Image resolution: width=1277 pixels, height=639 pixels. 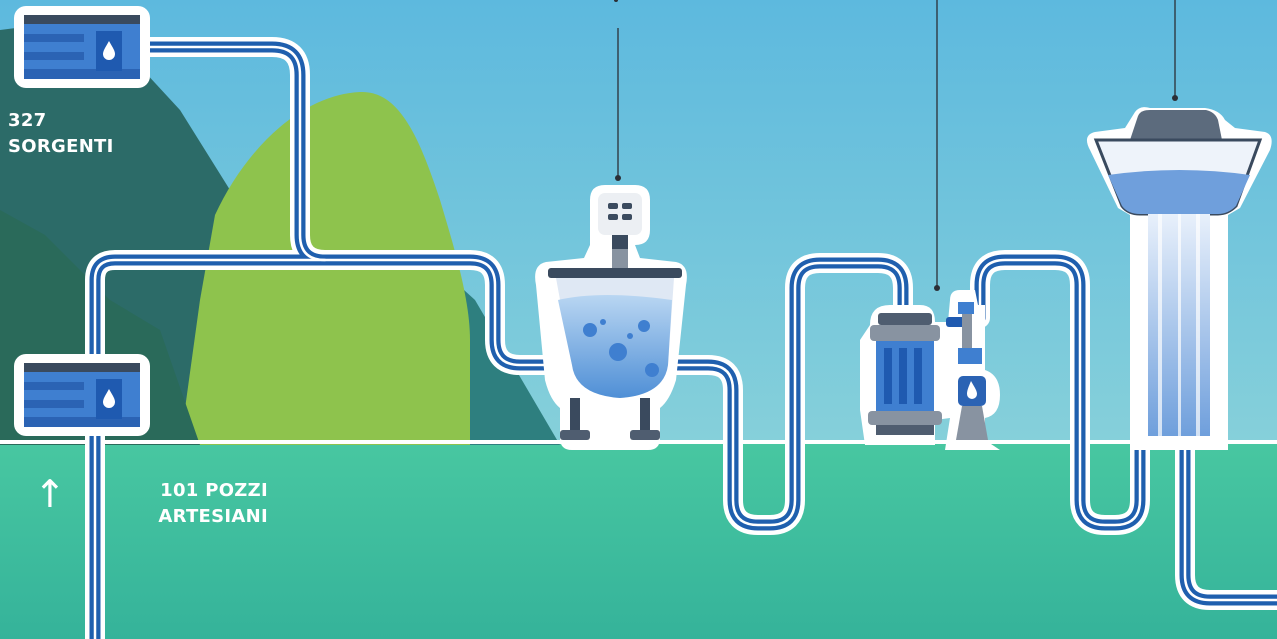 I want to click on wells-name: POZZI, so click(x=236, y=490).